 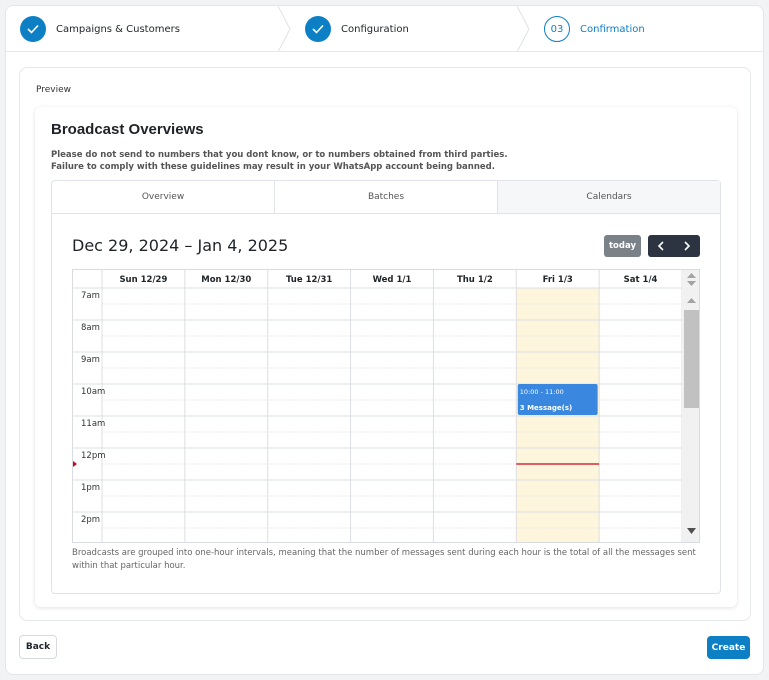 I want to click on step-confirmation: 03 Confirmation, so click(x=594, y=29).